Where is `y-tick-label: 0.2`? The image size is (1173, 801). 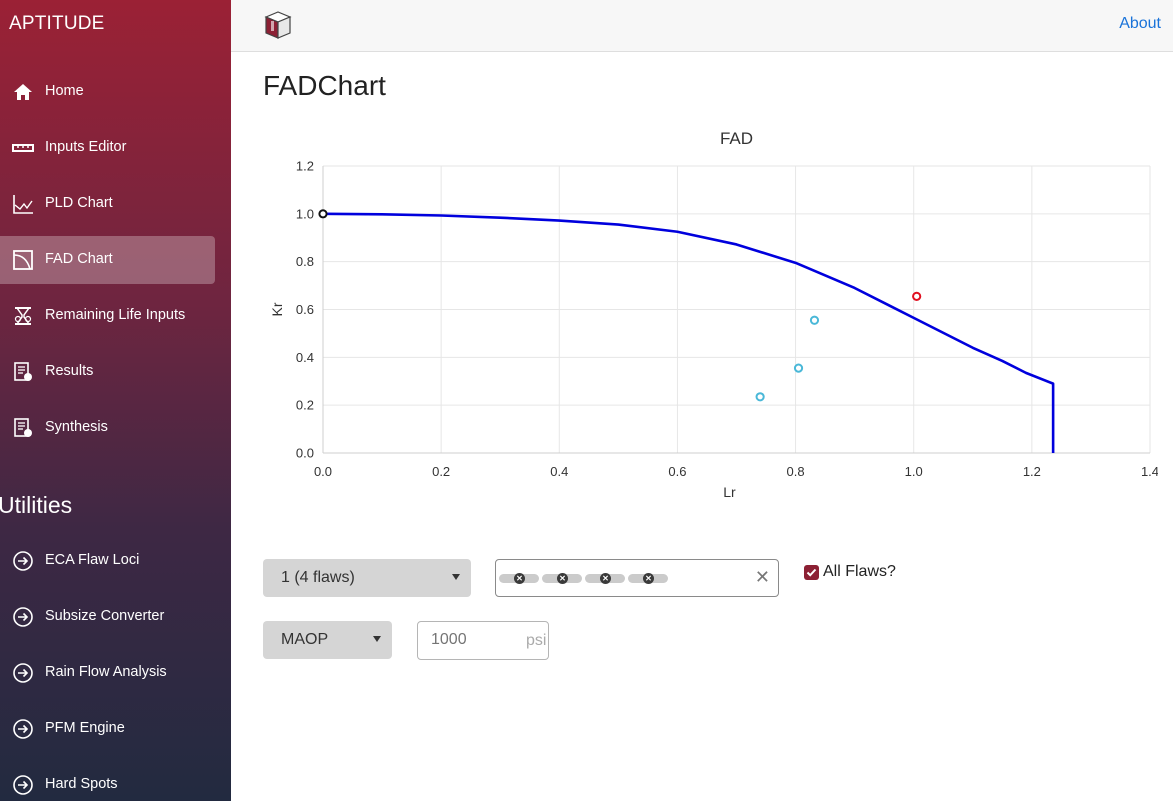 y-tick-label: 0.2 is located at coordinates (305, 405).